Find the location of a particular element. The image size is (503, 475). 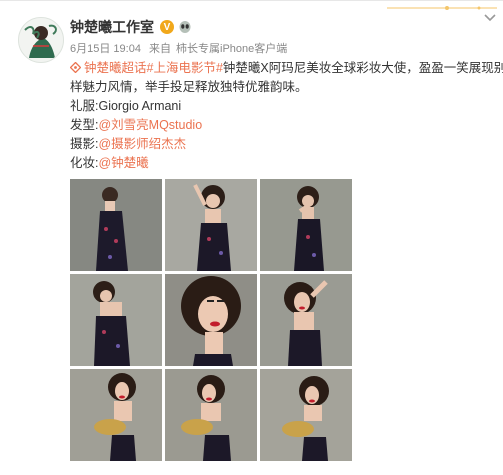

outfit-line: 礼服:Giorgio Armani is located at coordinates (280, 106).